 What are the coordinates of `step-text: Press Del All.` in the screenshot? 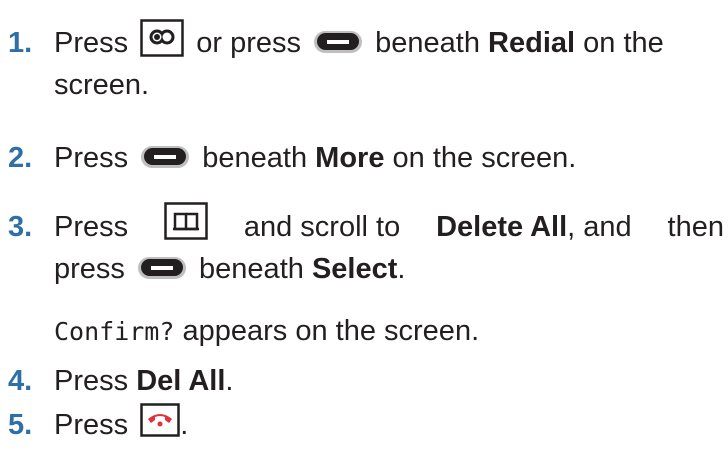 It's located at (144, 381).